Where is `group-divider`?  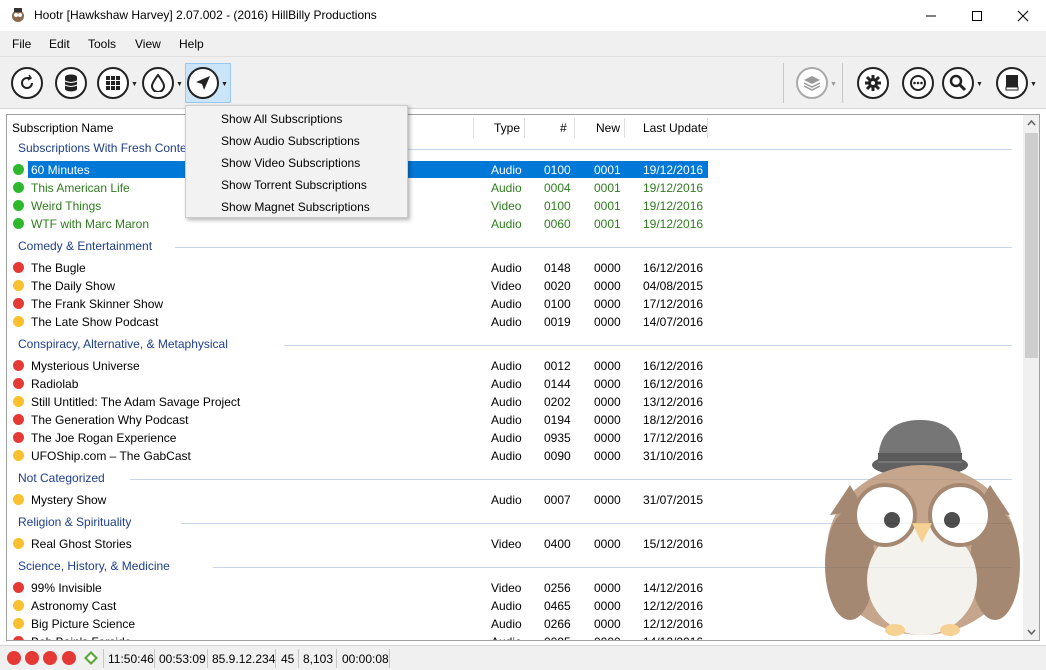 group-divider is located at coordinates (647, 345).